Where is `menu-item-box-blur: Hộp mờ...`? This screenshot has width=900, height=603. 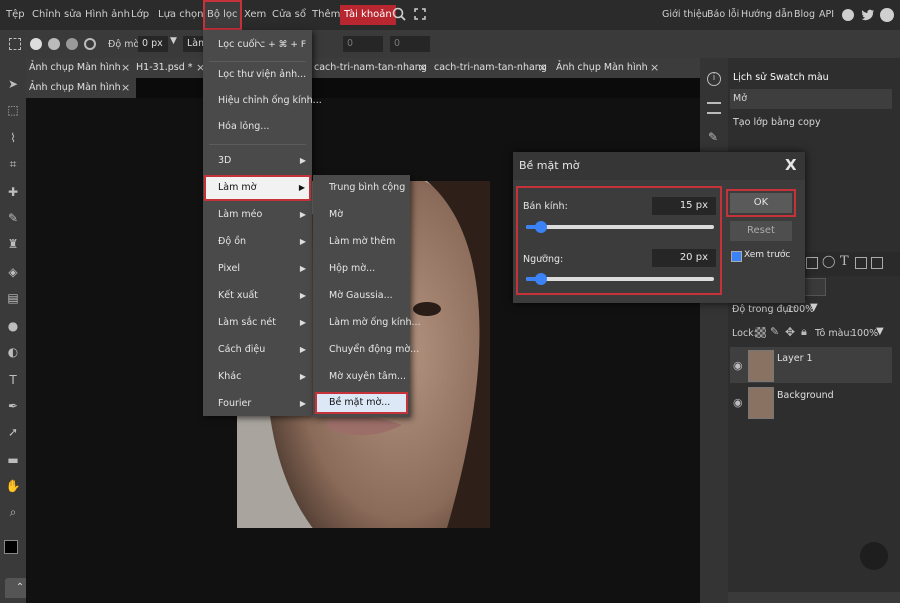
menu-item-box-blur: Hộp mờ... is located at coordinates (361, 269).